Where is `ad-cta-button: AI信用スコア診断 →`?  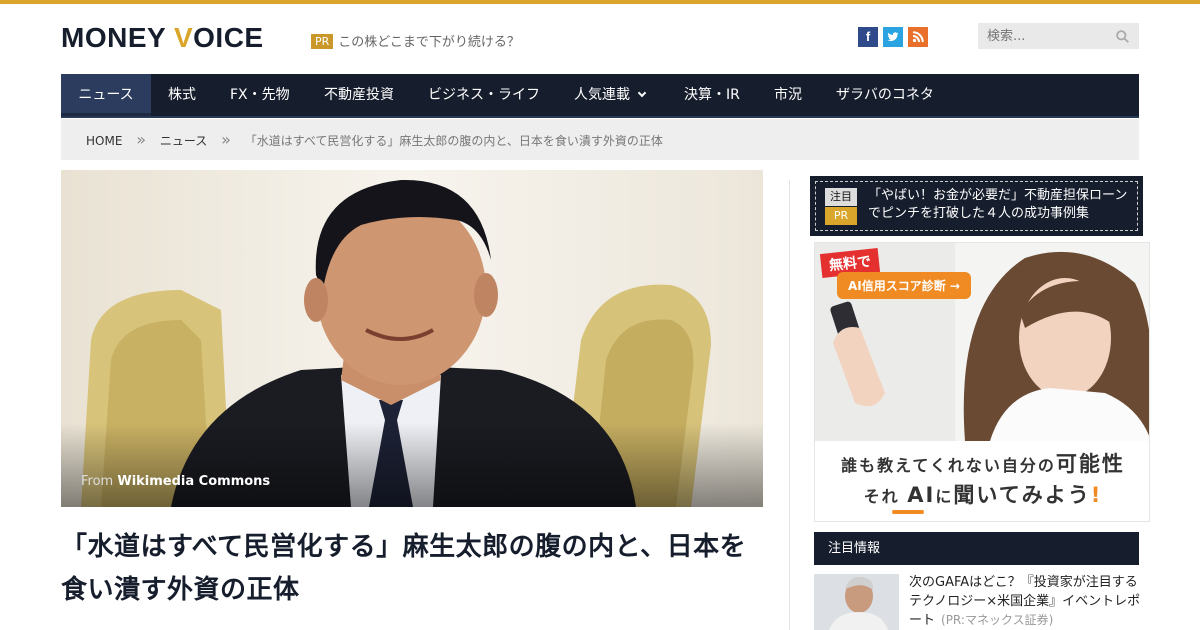 ad-cta-button: AI信用スコア診断 → is located at coordinates (904, 285).